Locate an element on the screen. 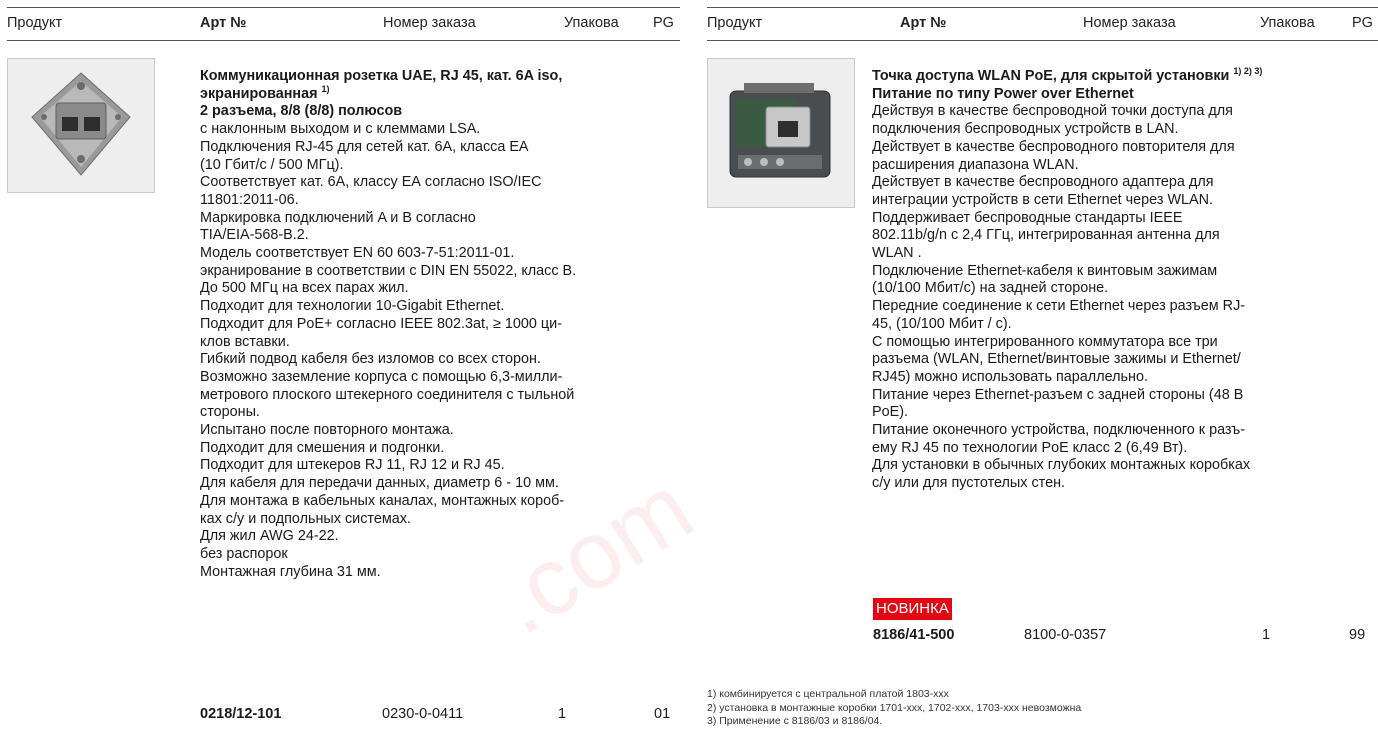  description-line: WLAN . is located at coordinates (897, 253).